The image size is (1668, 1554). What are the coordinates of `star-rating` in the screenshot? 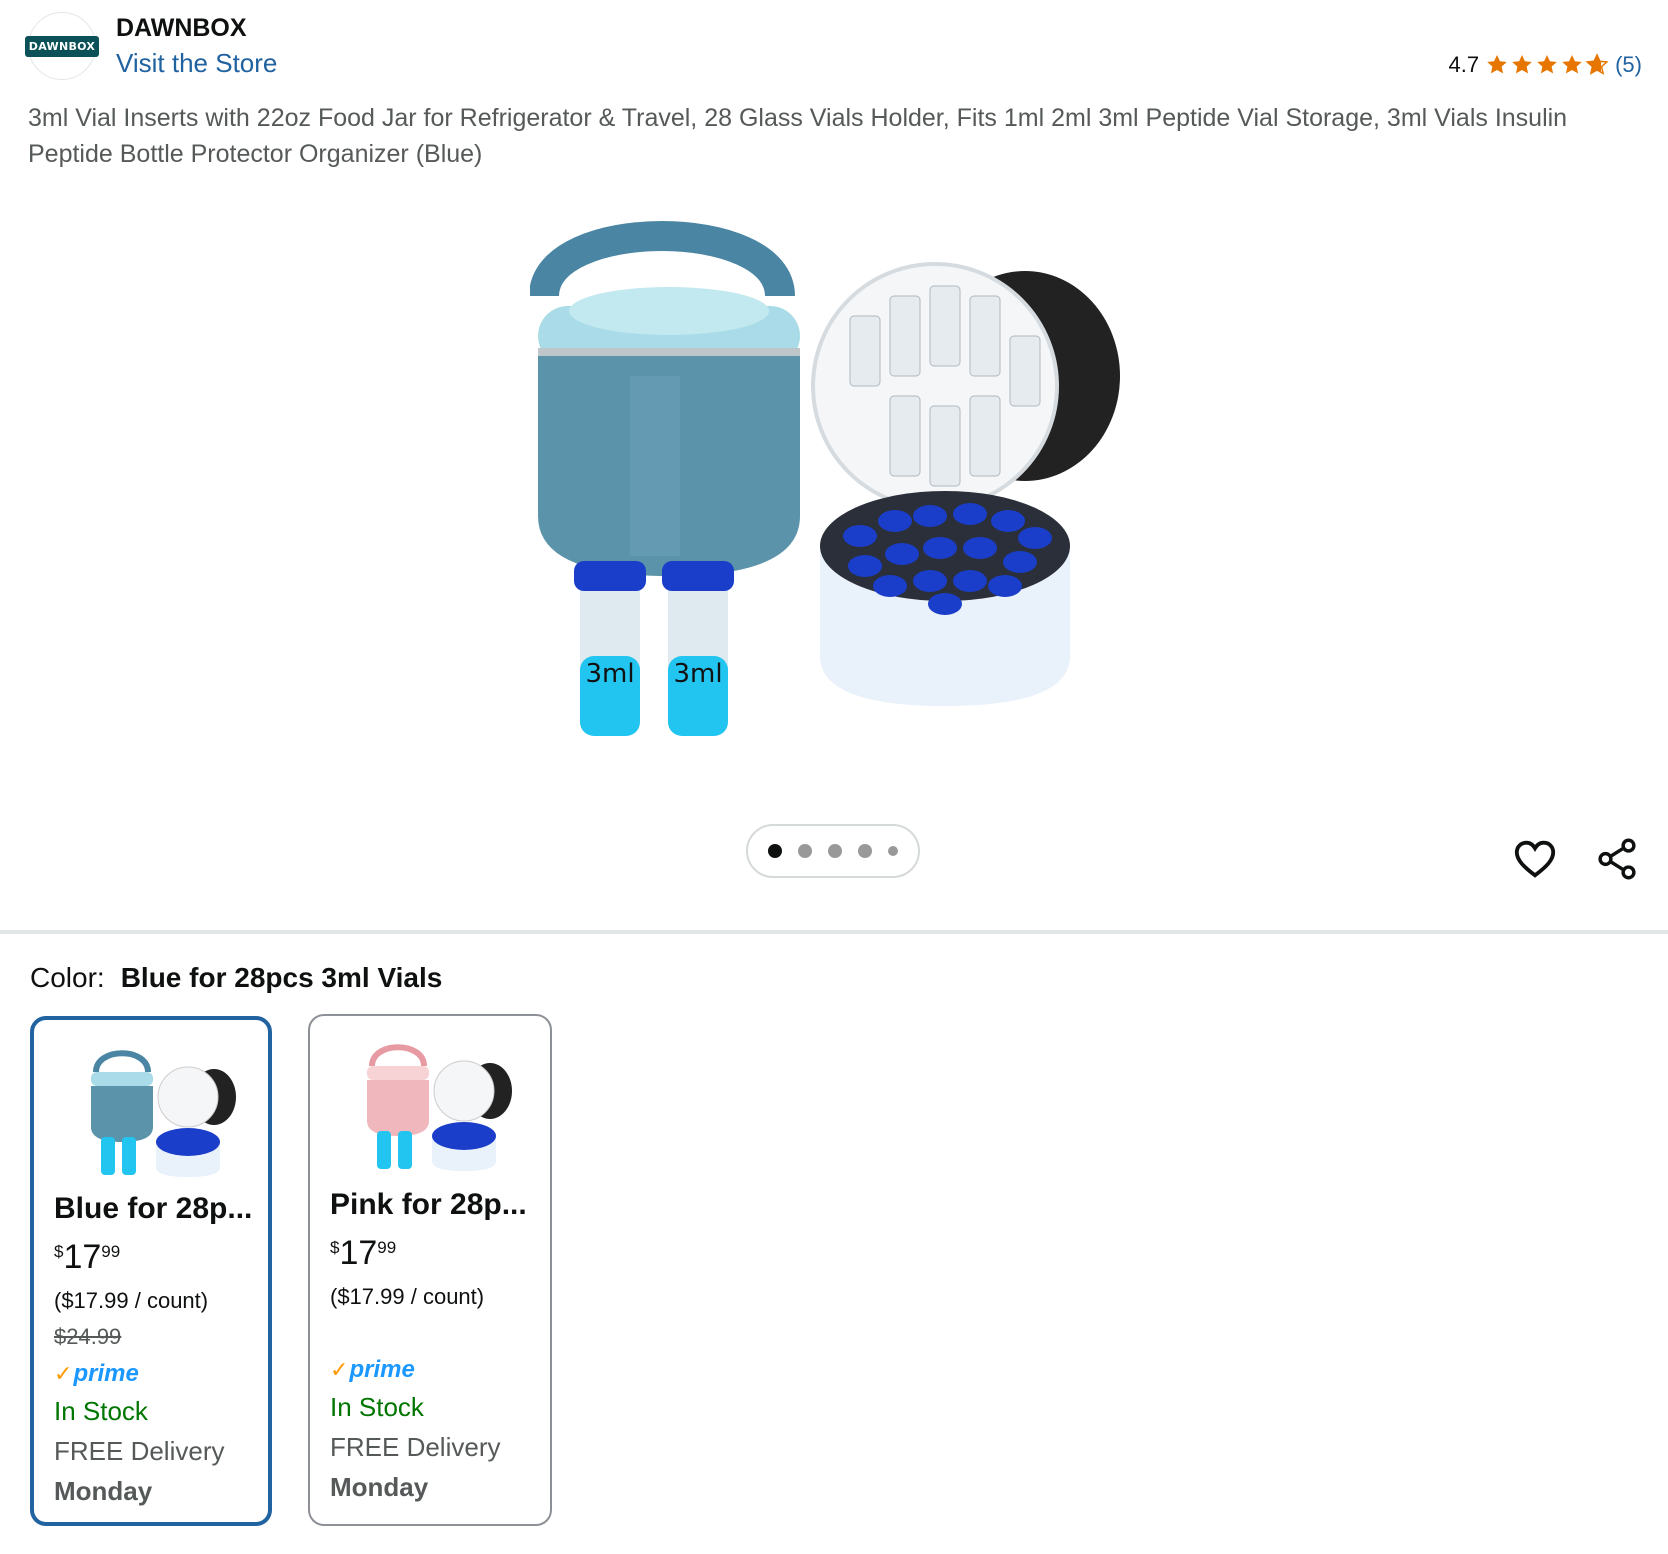 It's located at (1547, 65).